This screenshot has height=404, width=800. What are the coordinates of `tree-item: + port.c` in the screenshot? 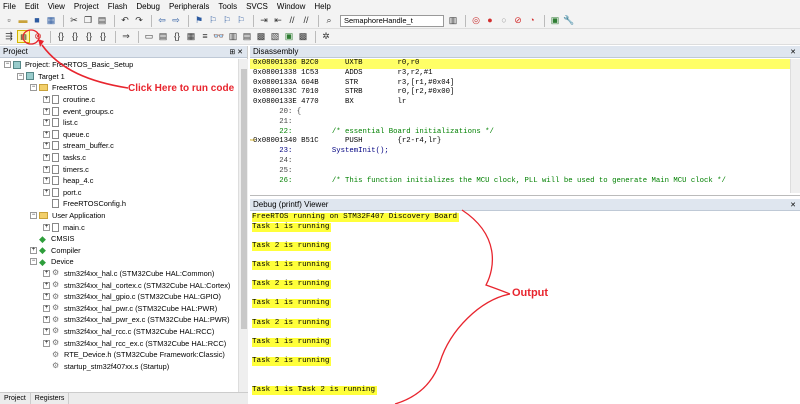 It's located at (119, 193).